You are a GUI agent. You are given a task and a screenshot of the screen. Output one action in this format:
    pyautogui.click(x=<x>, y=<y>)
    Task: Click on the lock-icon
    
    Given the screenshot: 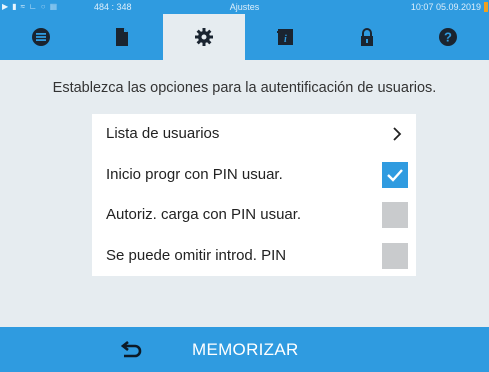 What is the action you would take?
    pyautogui.click(x=366, y=37)
    